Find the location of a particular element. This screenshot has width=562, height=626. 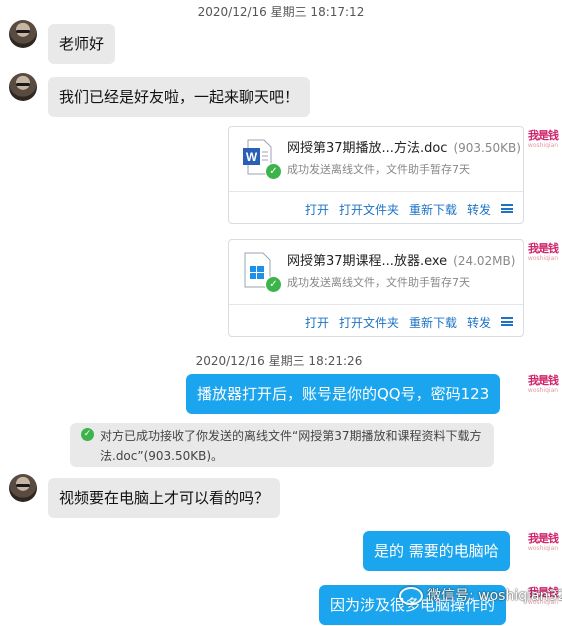

timestamp: 2020/12/16 星期三 18:21:26 is located at coordinates (279, 361).